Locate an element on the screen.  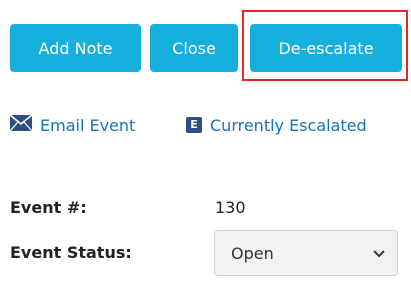
email-event-label: Email Event is located at coordinates (88, 125).